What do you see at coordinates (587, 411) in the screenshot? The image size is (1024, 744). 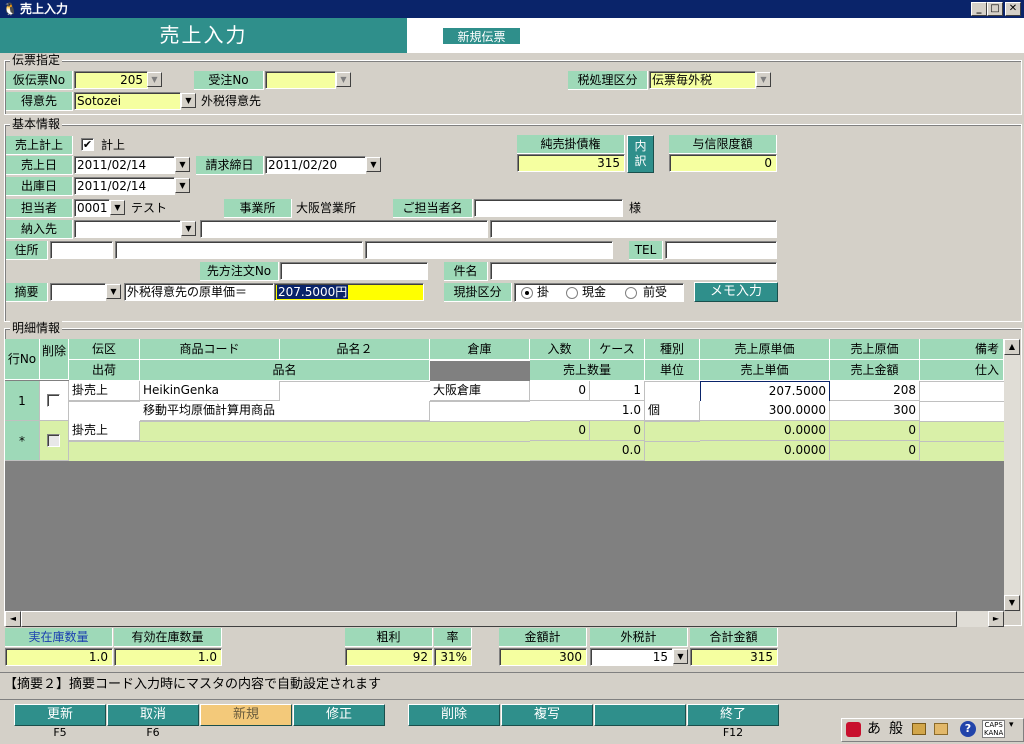 I see `row-suryo: 1.0` at bounding box center [587, 411].